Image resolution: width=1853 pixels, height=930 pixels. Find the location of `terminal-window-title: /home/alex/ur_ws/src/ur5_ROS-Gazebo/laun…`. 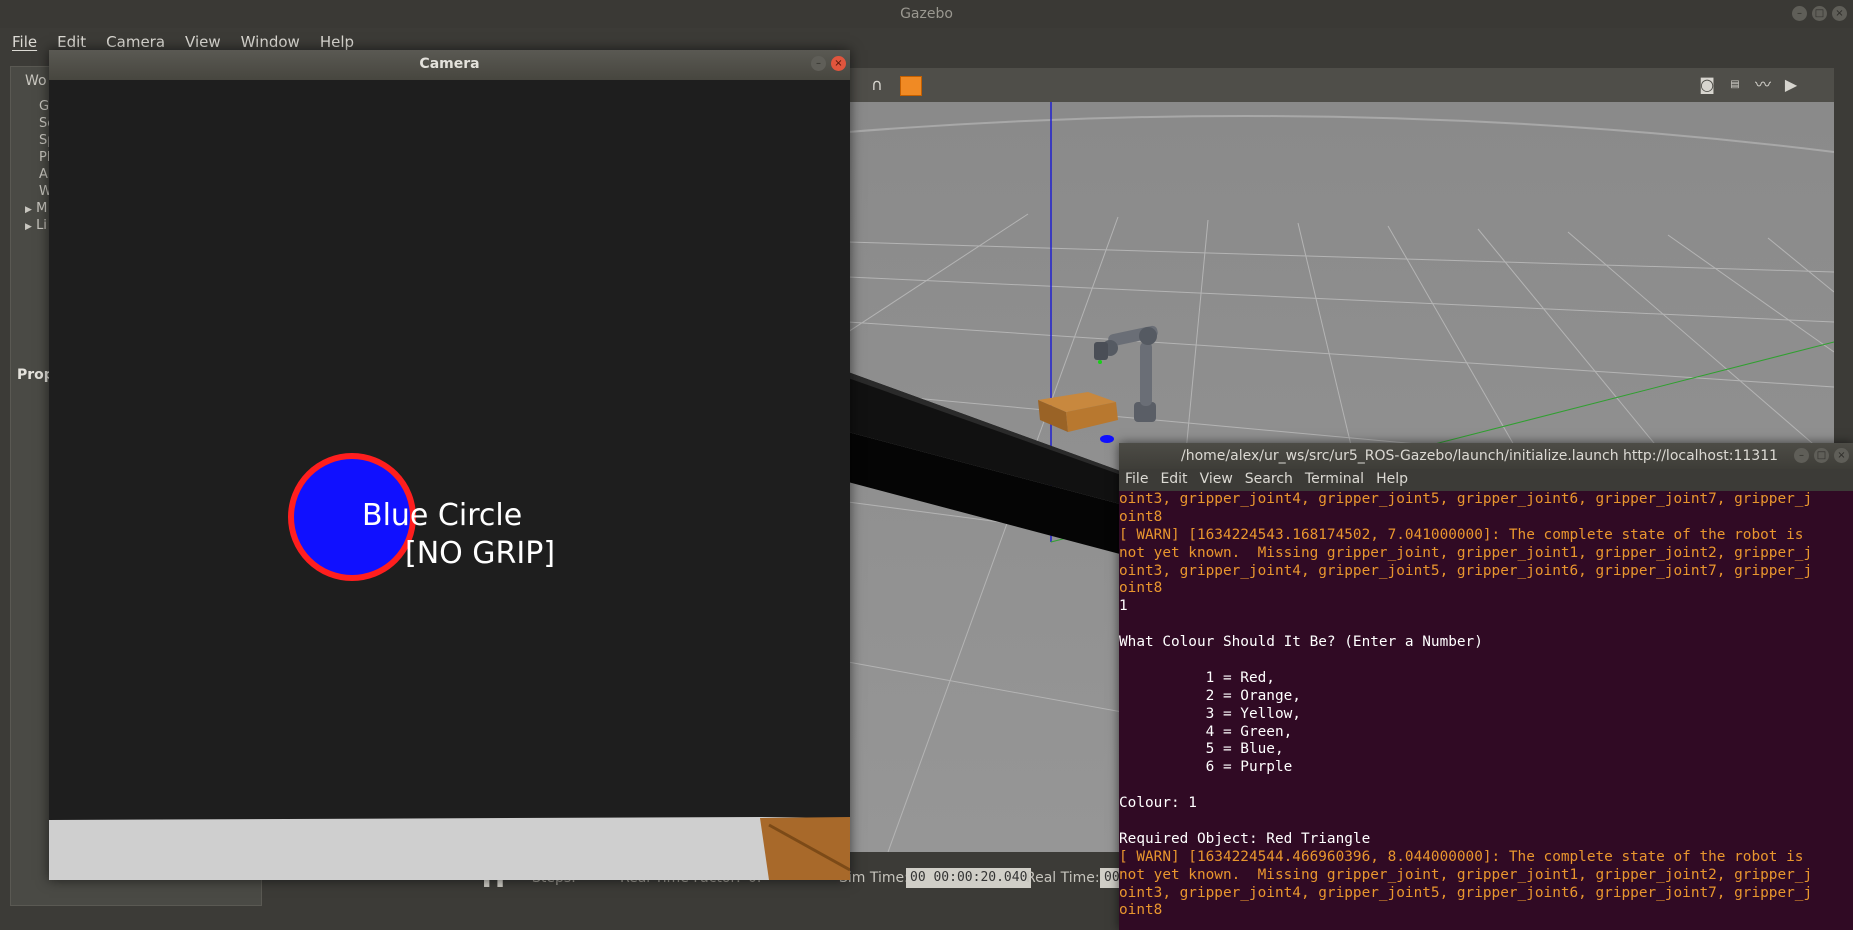

terminal-window-title: /home/alex/ur_ws/src/ur5_ROS-Gazebo/laun… is located at coordinates (1480, 456).